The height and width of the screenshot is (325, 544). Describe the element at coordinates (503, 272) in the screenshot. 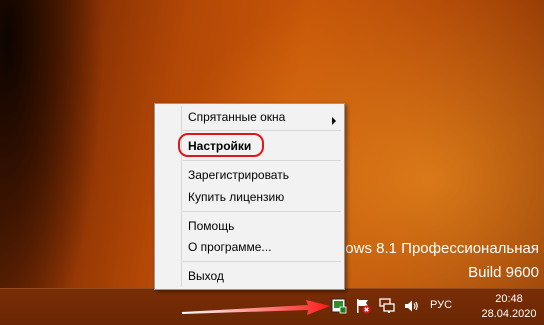

I see `windows-watermark-build: Build 9600` at that location.